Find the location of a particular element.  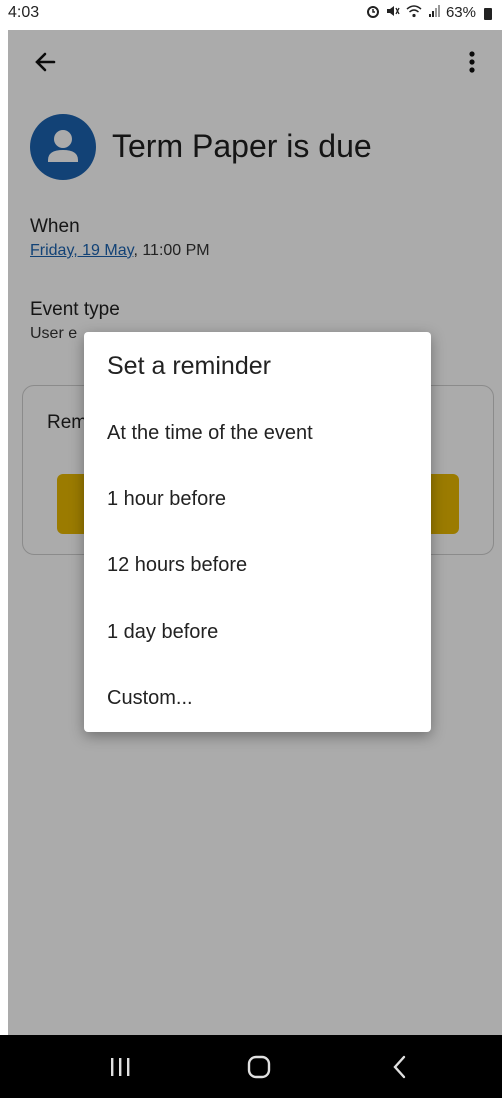

option-label: 1 day before is located at coordinates (163, 632).